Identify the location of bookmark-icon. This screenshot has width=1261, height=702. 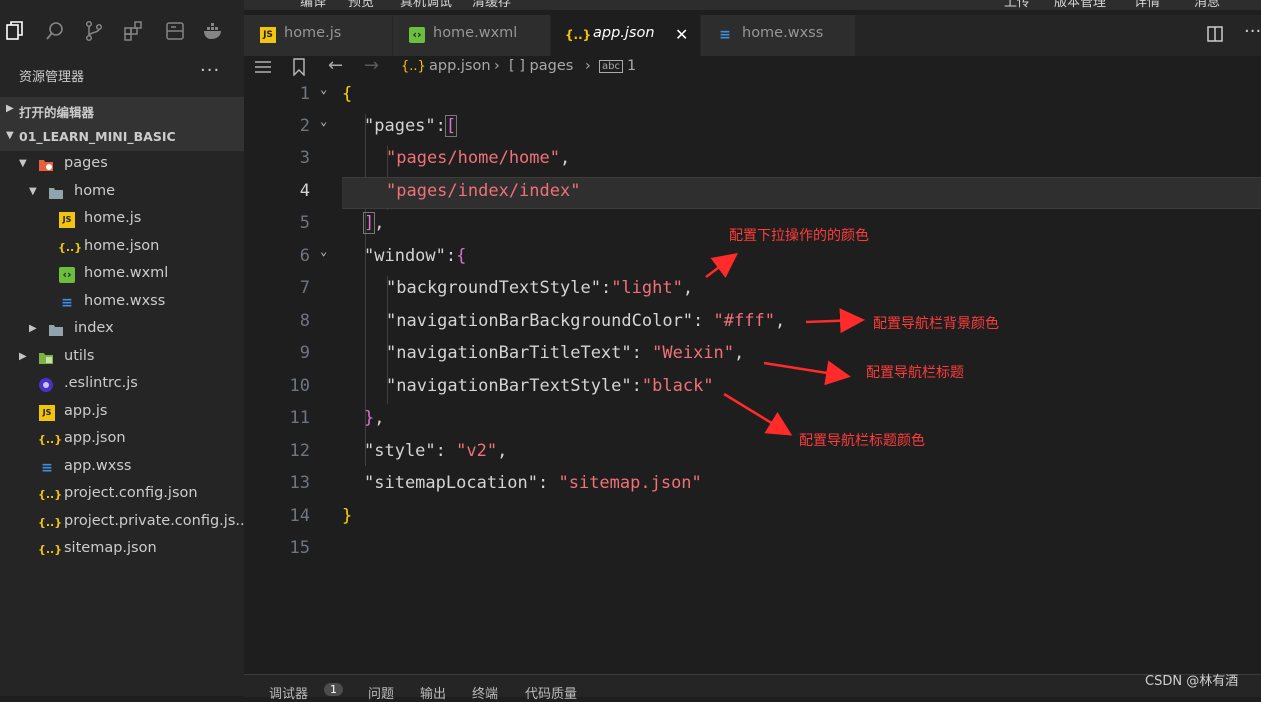
(299, 67).